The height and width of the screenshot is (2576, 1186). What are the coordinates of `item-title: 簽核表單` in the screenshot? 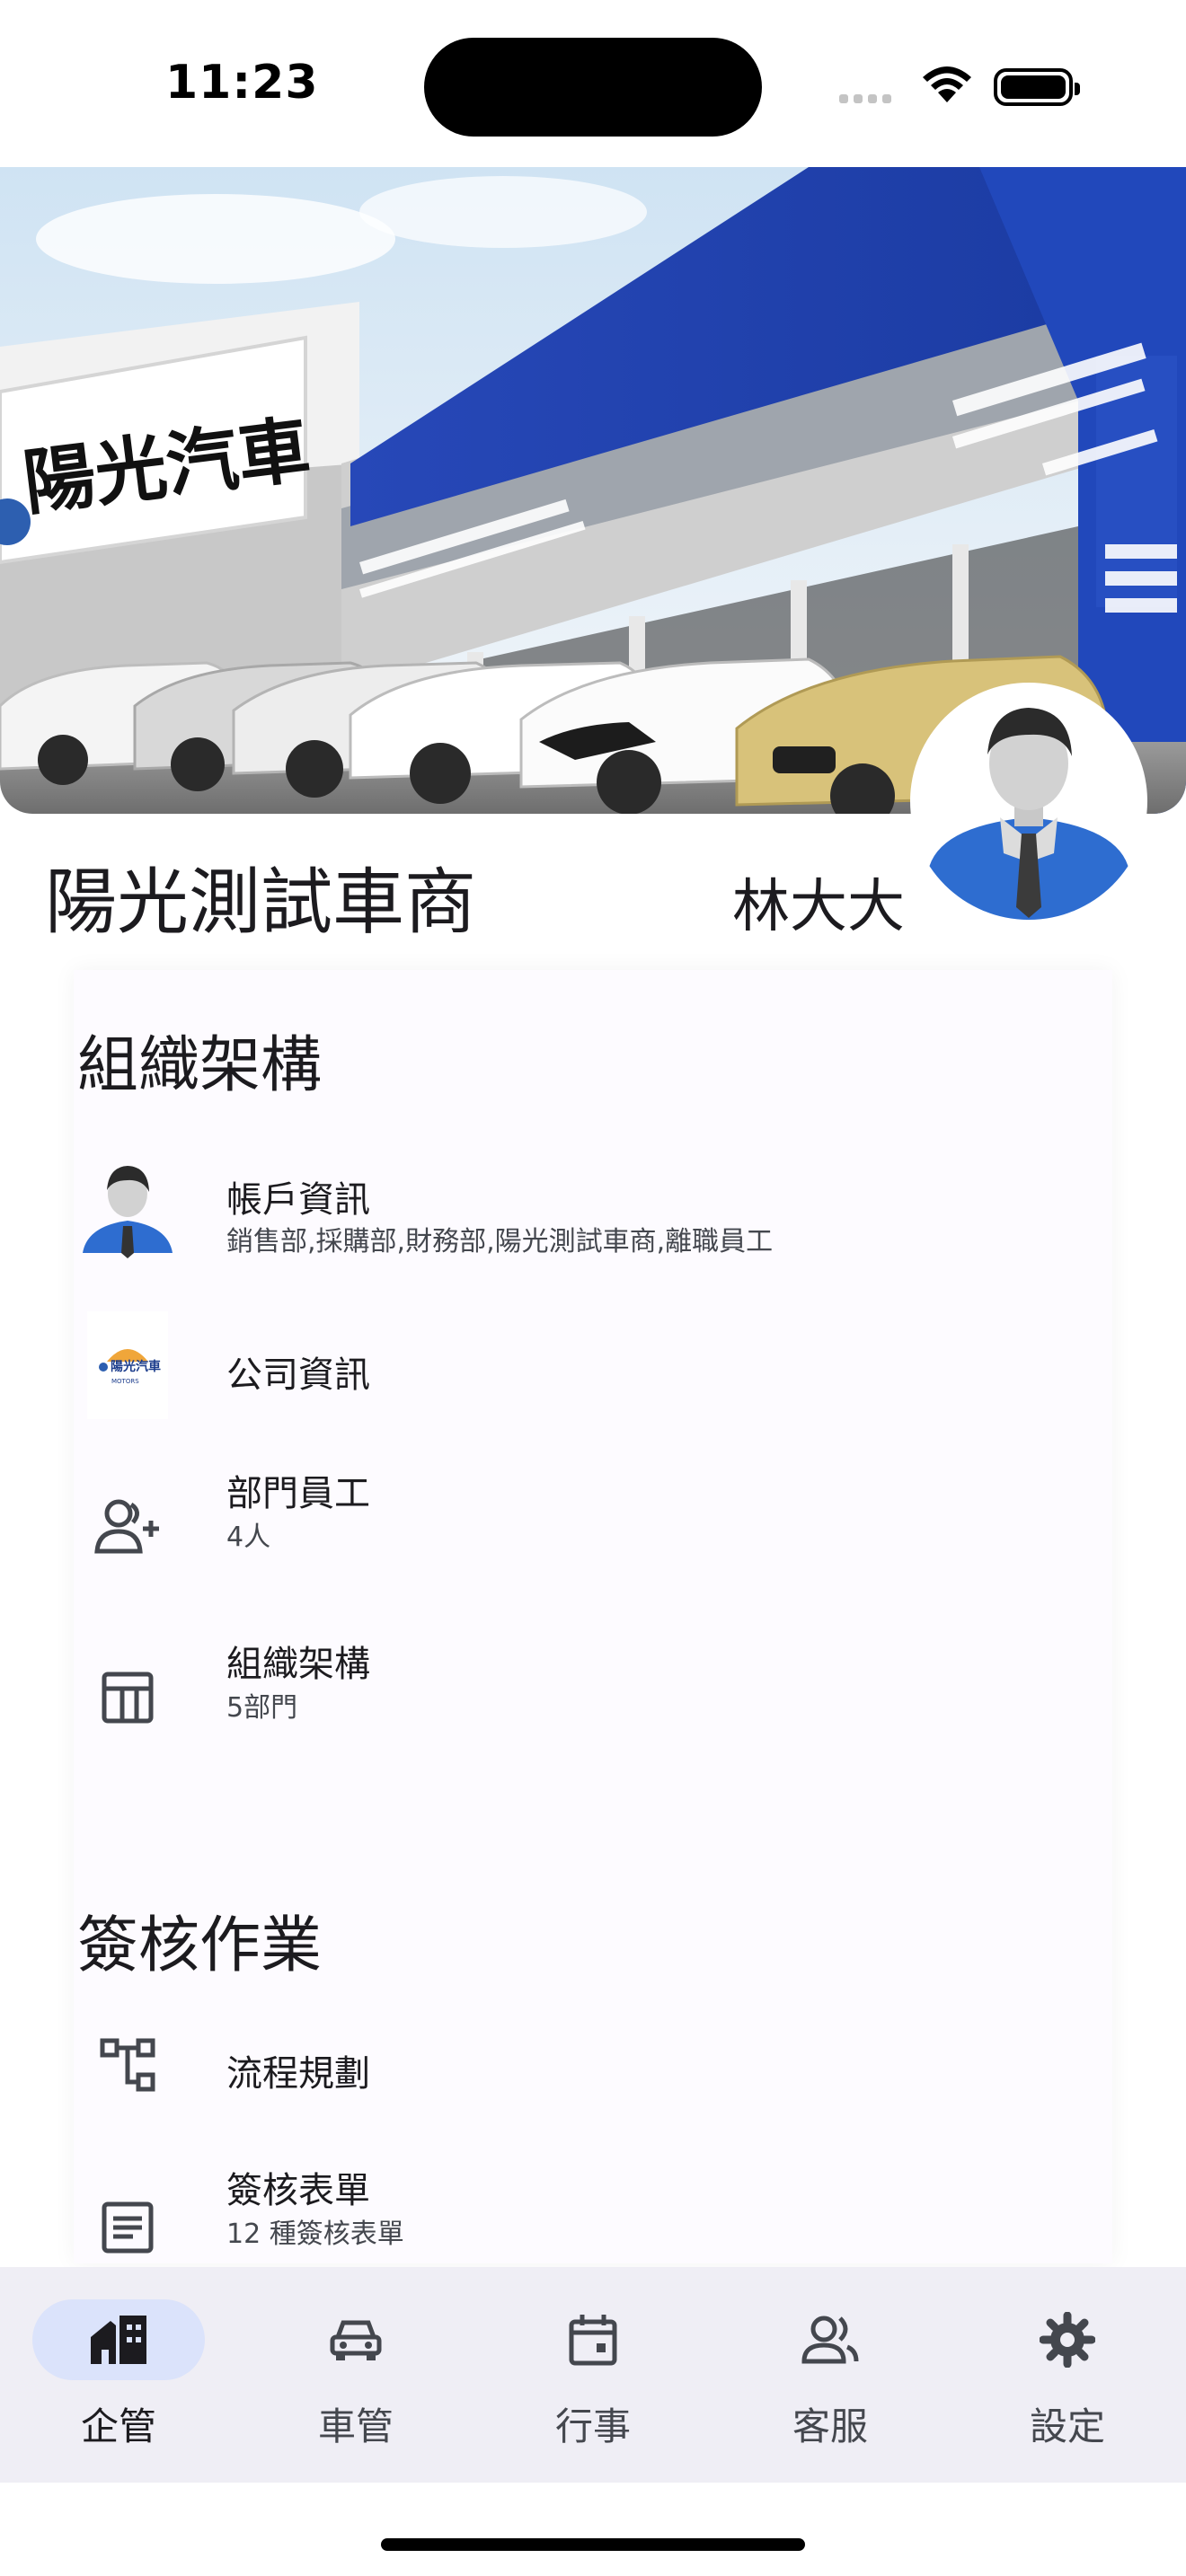 It's located at (298, 2190).